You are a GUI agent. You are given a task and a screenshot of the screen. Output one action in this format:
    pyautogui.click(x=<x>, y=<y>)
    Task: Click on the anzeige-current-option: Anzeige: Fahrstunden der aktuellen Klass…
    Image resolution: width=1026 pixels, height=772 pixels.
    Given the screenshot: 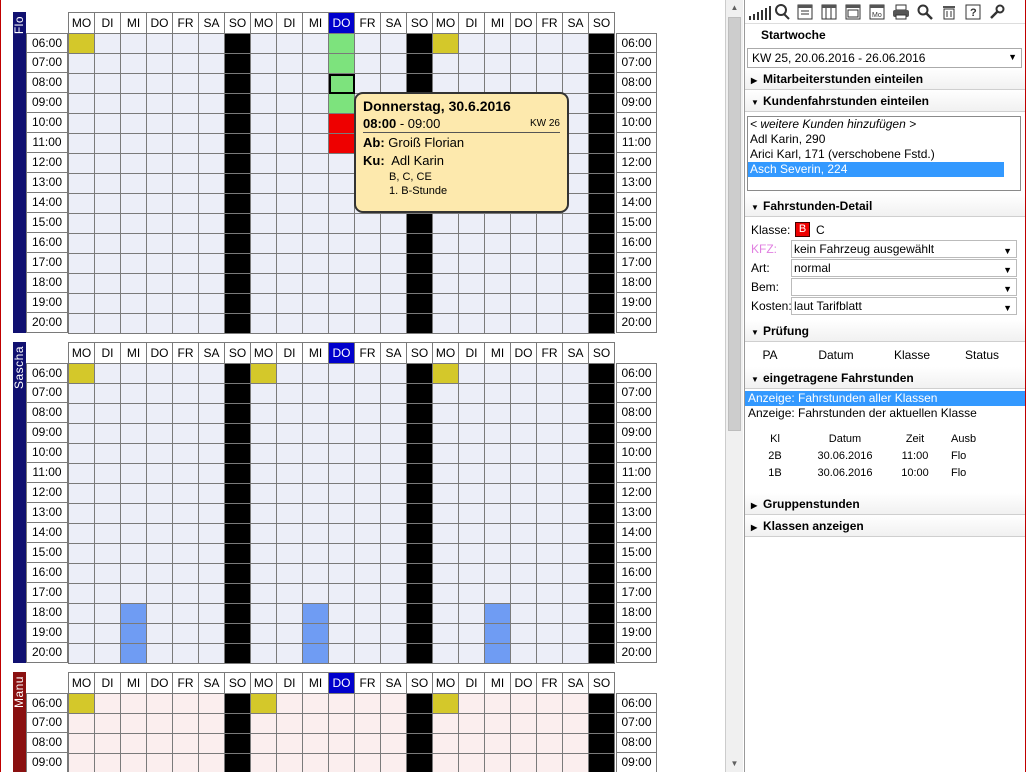 What is the action you would take?
    pyautogui.click(x=885, y=413)
    